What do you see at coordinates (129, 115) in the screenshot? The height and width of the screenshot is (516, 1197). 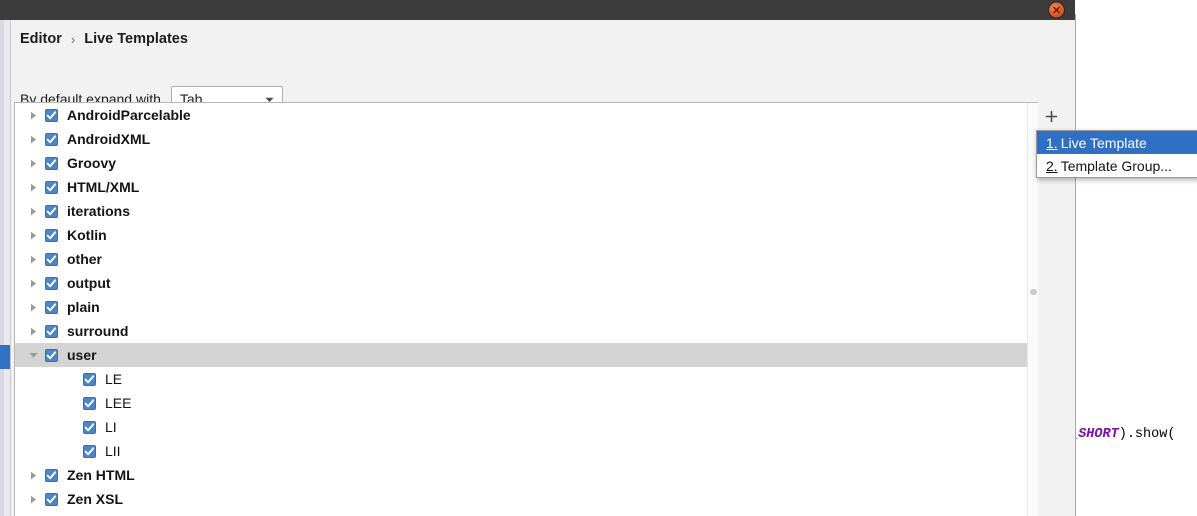 I see `tree-row-label: AndroidParcelable` at bounding box center [129, 115].